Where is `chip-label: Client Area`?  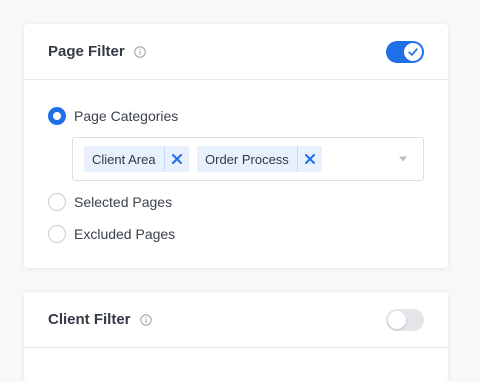 chip-label: Client Area is located at coordinates (124, 159).